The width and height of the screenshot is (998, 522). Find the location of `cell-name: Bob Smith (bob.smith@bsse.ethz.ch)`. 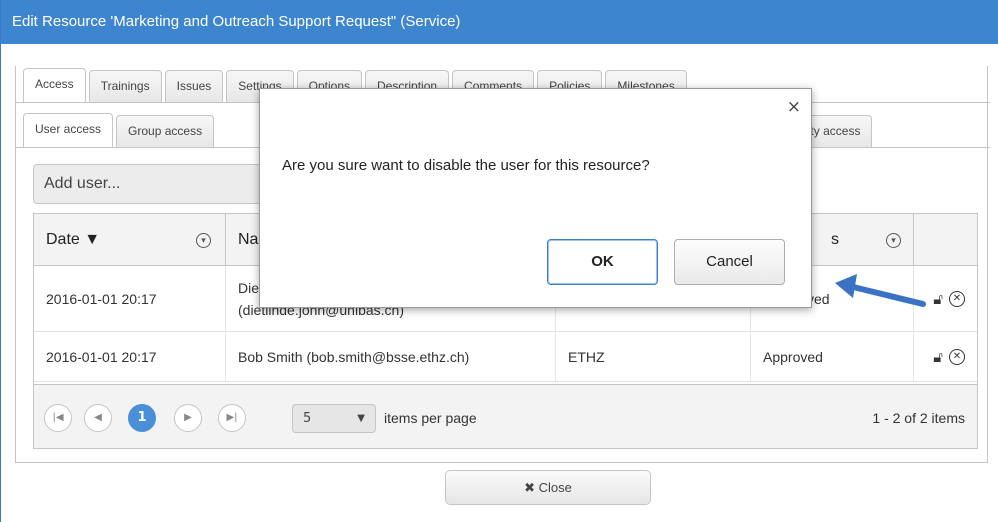

cell-name: Bob Smith (bob.smith@bsse.ethz.ch) is located at coordinates (391, 357).